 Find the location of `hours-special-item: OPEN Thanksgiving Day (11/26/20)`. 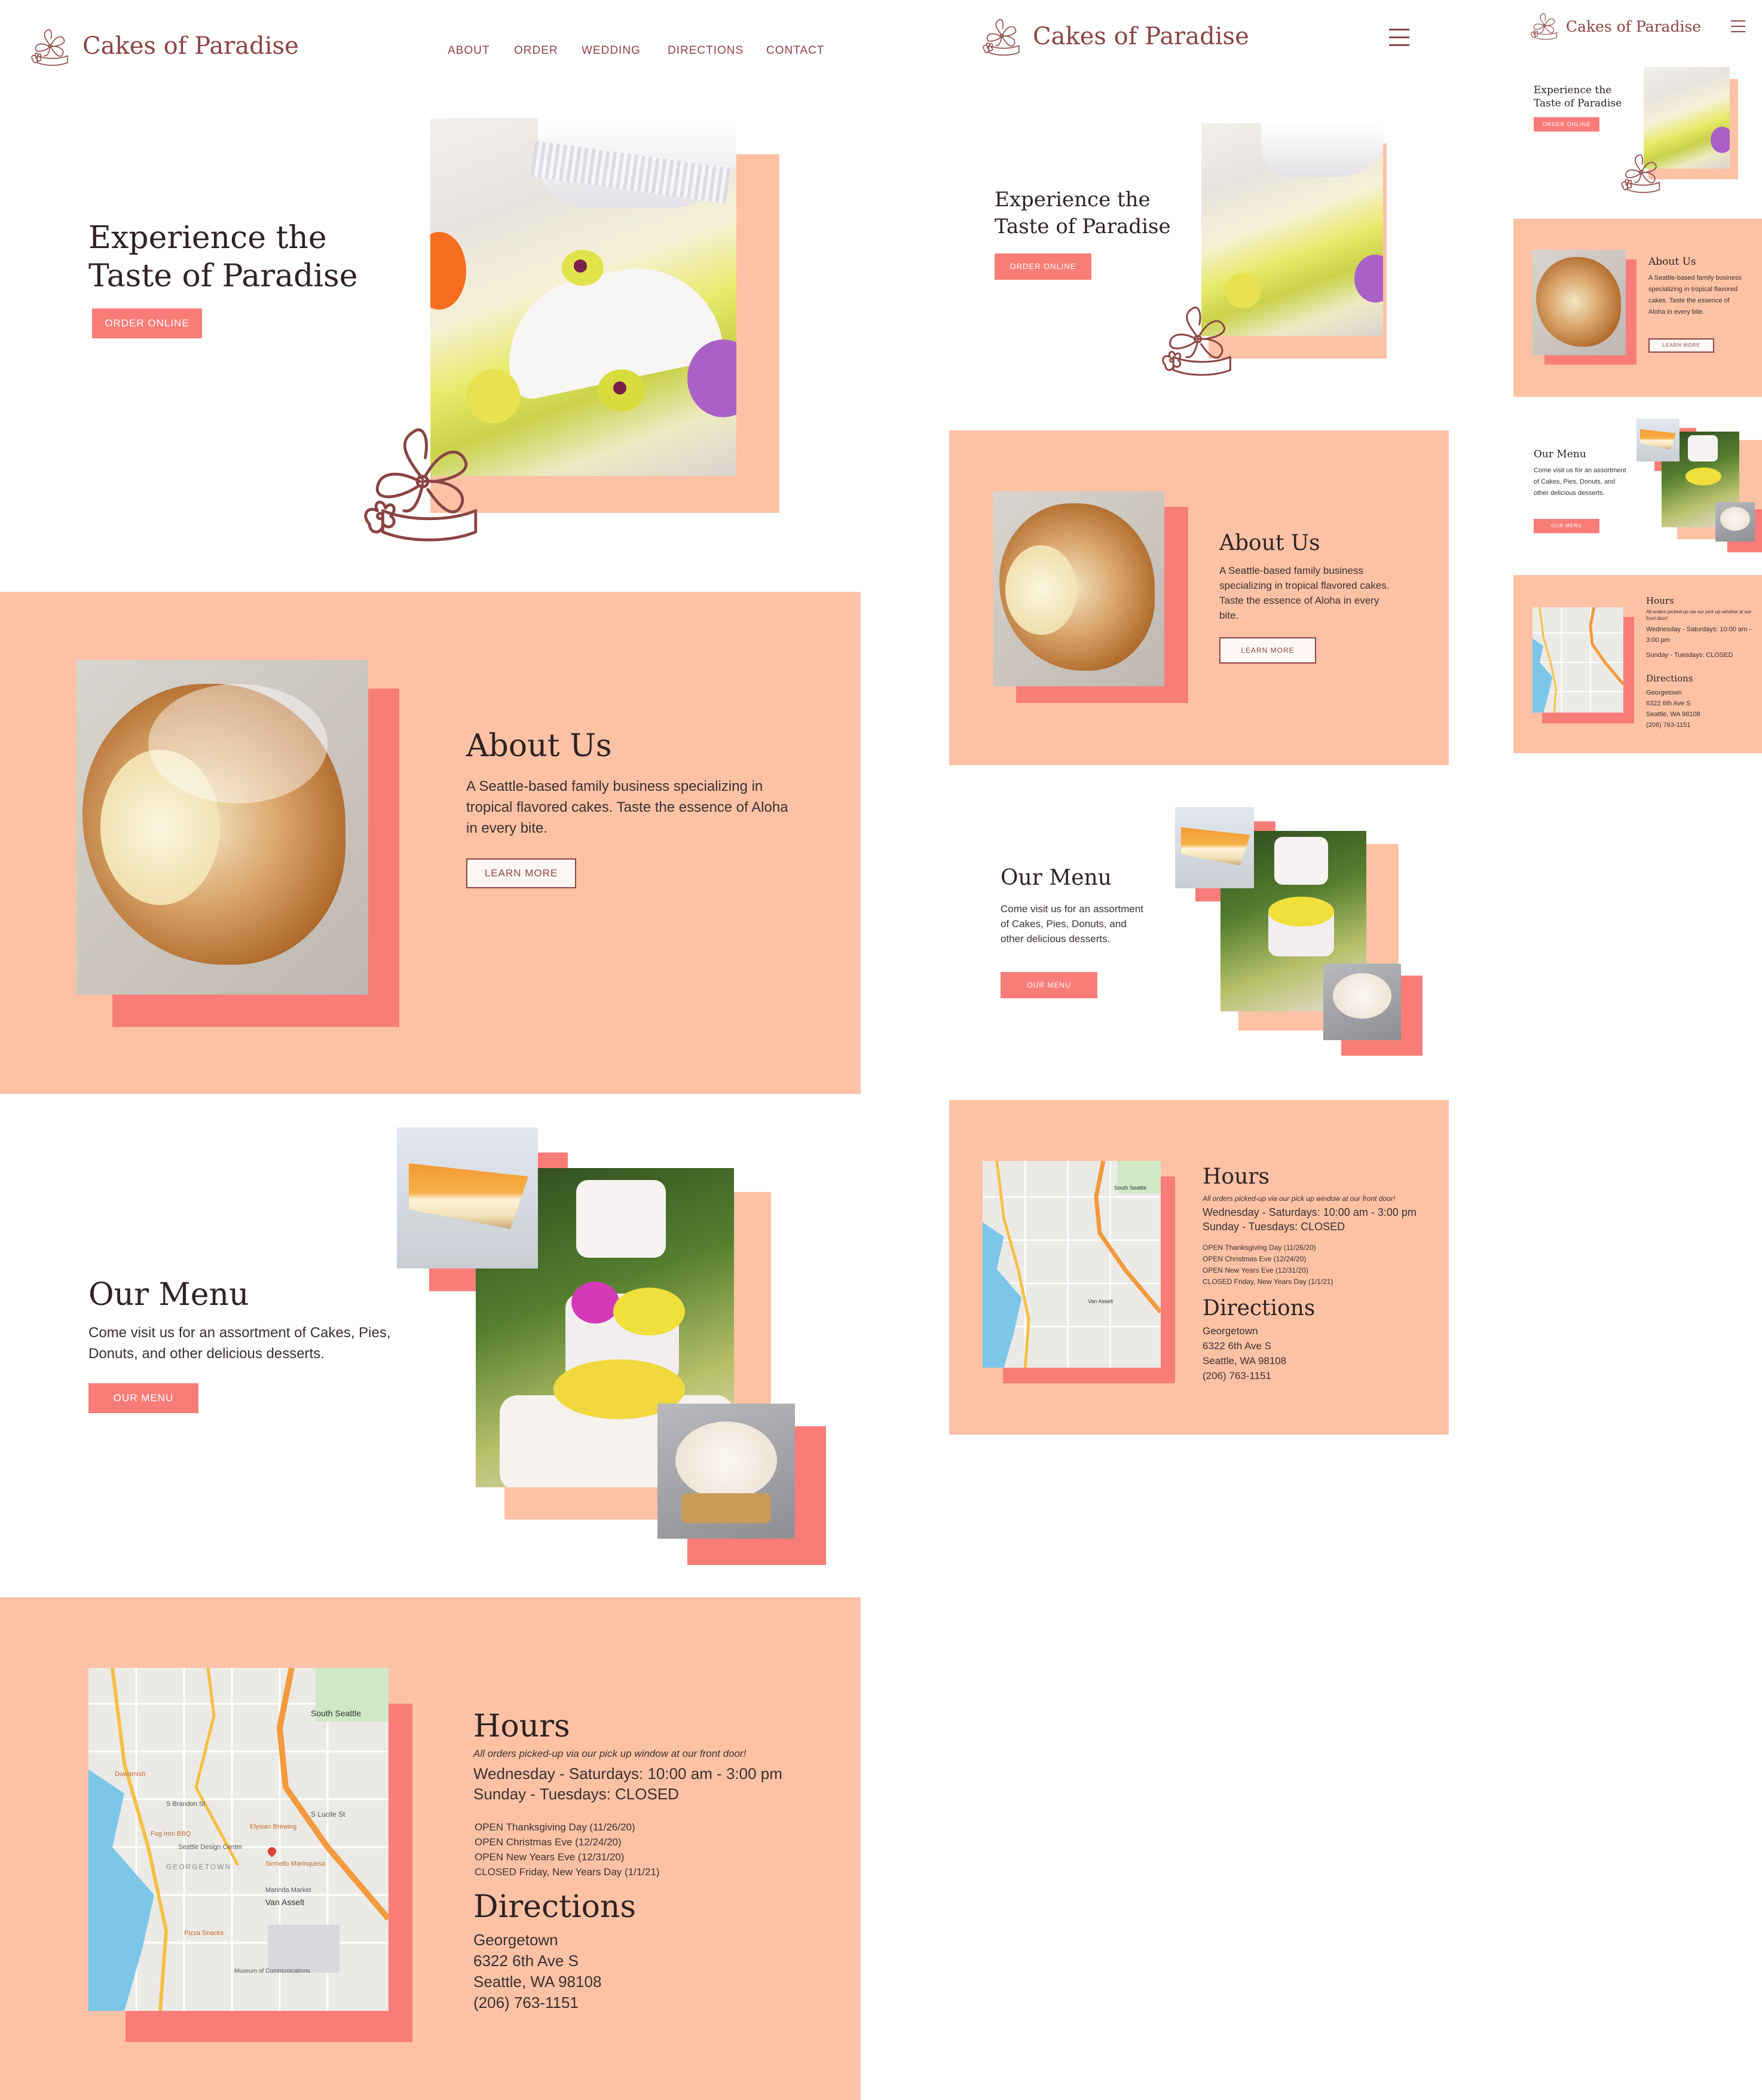

hours-special-item: OPEN Thanksgiving Day (11/26/20) is located at coordinates (1259, 1247).